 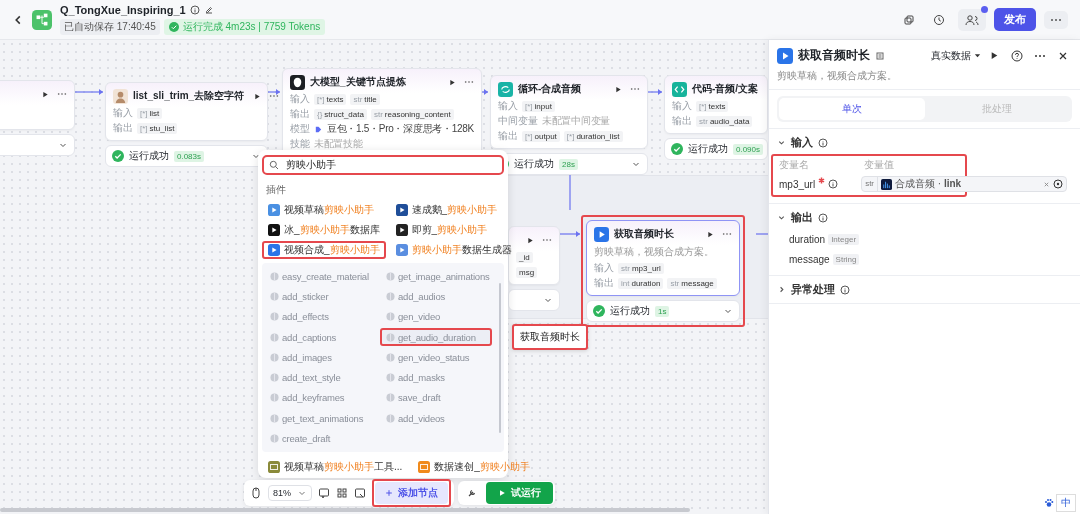 What do you see at coordinates (1017, 55) in the screenshot?
I see `help-icon` at bounding box center [1017, 55].